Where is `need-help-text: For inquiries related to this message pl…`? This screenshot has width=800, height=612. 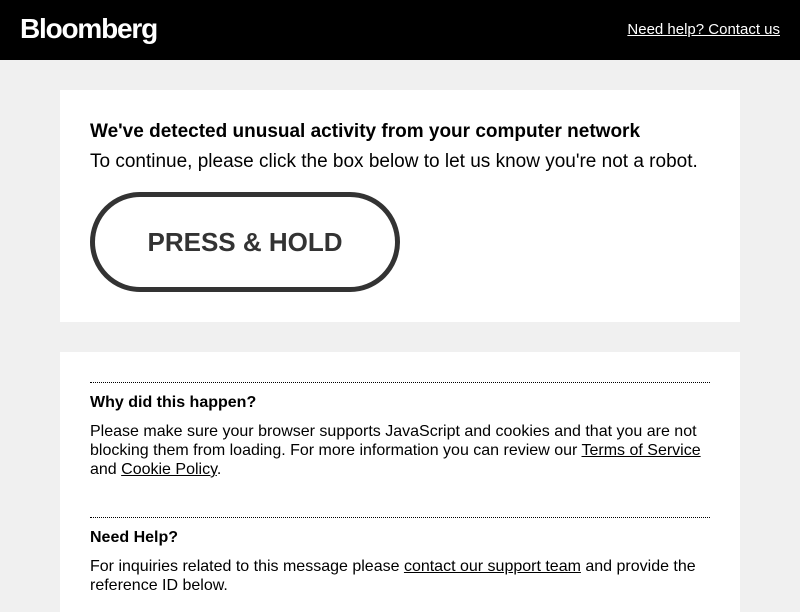
need-help-text: For inquiries related to this message pl… is located at coordinates (400, 576).